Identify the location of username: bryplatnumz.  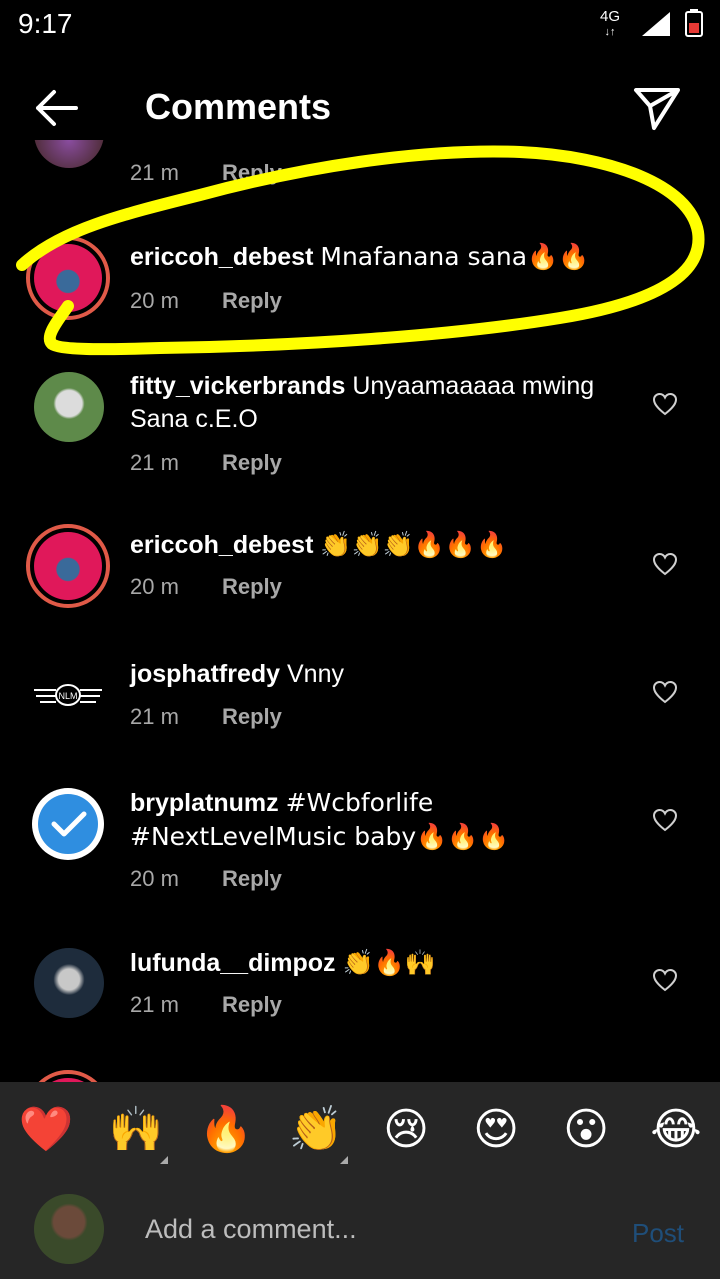
(204, 803).